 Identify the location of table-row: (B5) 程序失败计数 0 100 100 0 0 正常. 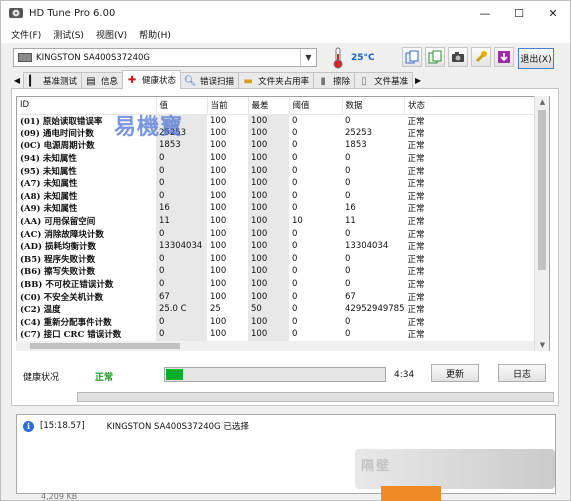
(276, 259).